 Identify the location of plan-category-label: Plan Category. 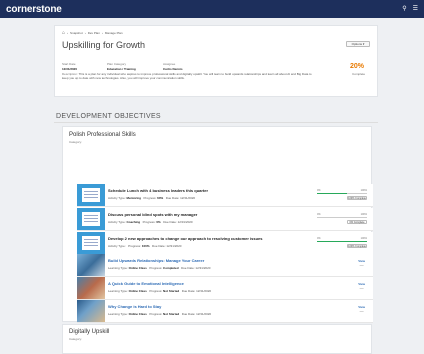
(117, 64).